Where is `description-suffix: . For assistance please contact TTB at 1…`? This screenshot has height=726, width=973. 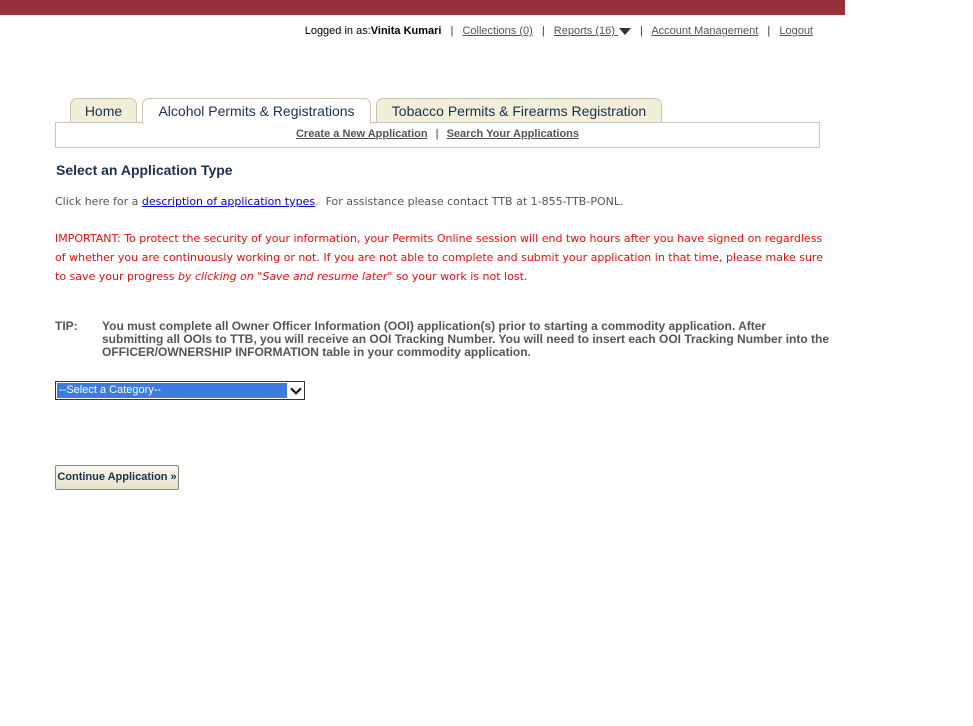 description-suffix: . For assistance please contact TTB at 1… is located at coordinates (469, 201).